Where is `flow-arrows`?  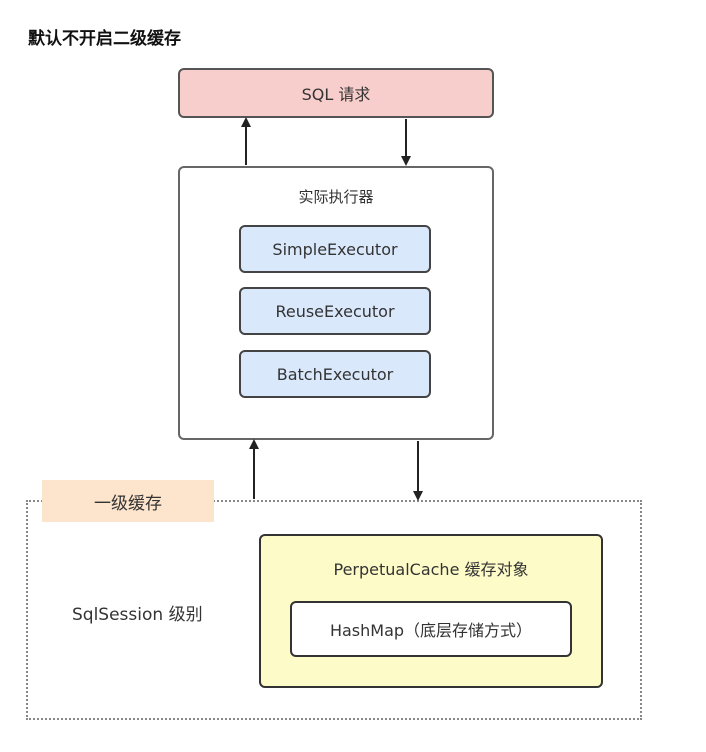 flow-arrows is located at coordinates (332, 309).